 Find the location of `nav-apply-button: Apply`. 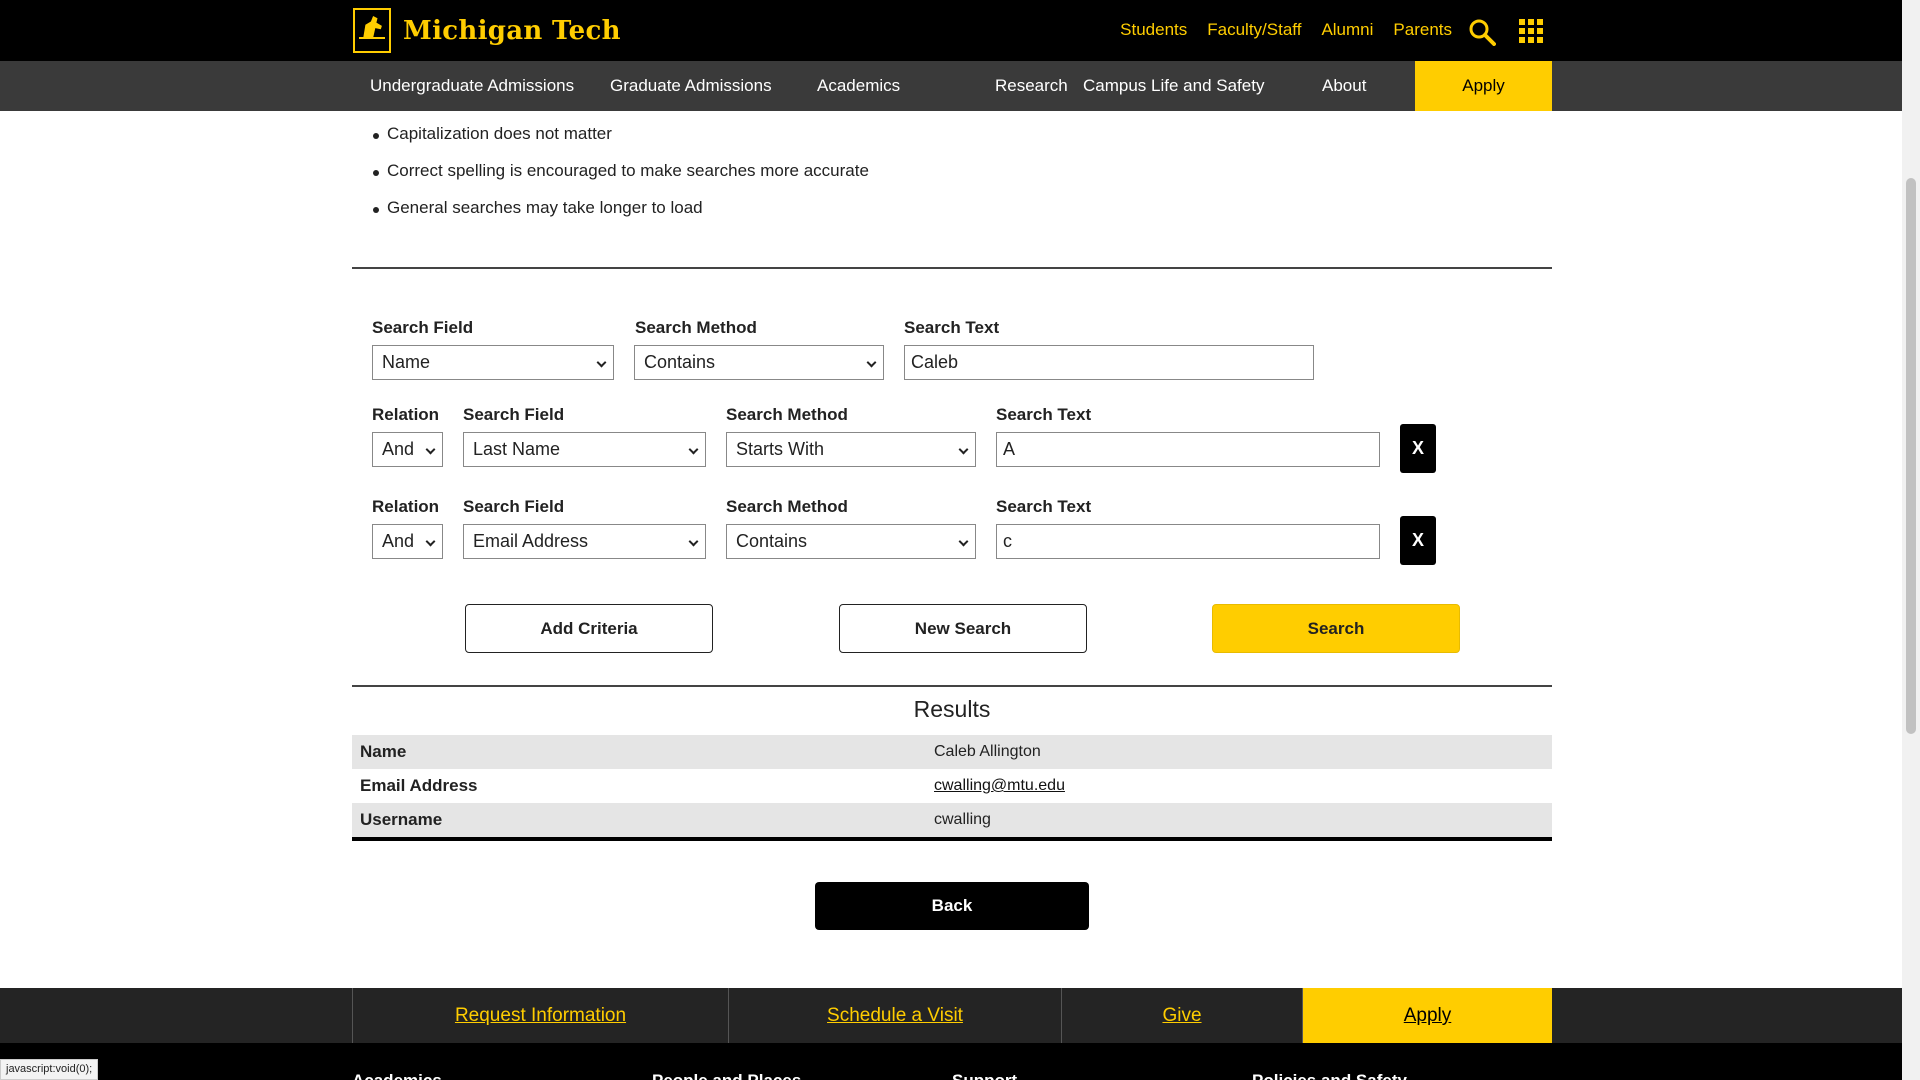

nav-apply-button: Apply is located at coordinates (1483, 86).